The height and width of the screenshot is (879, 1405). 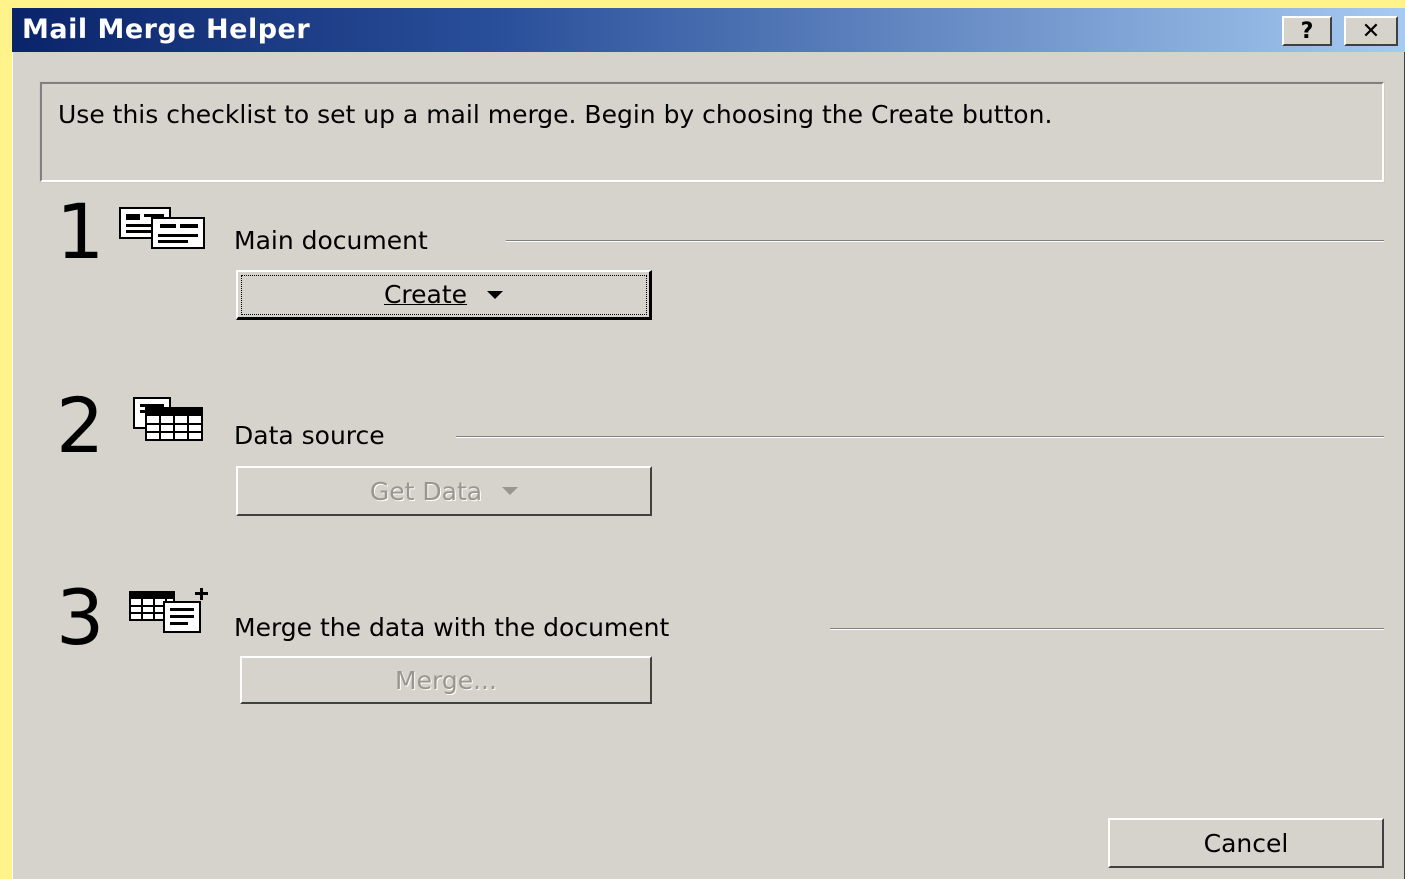 I want to click on get-data-button: Get Data, so click(x=444, y=491).